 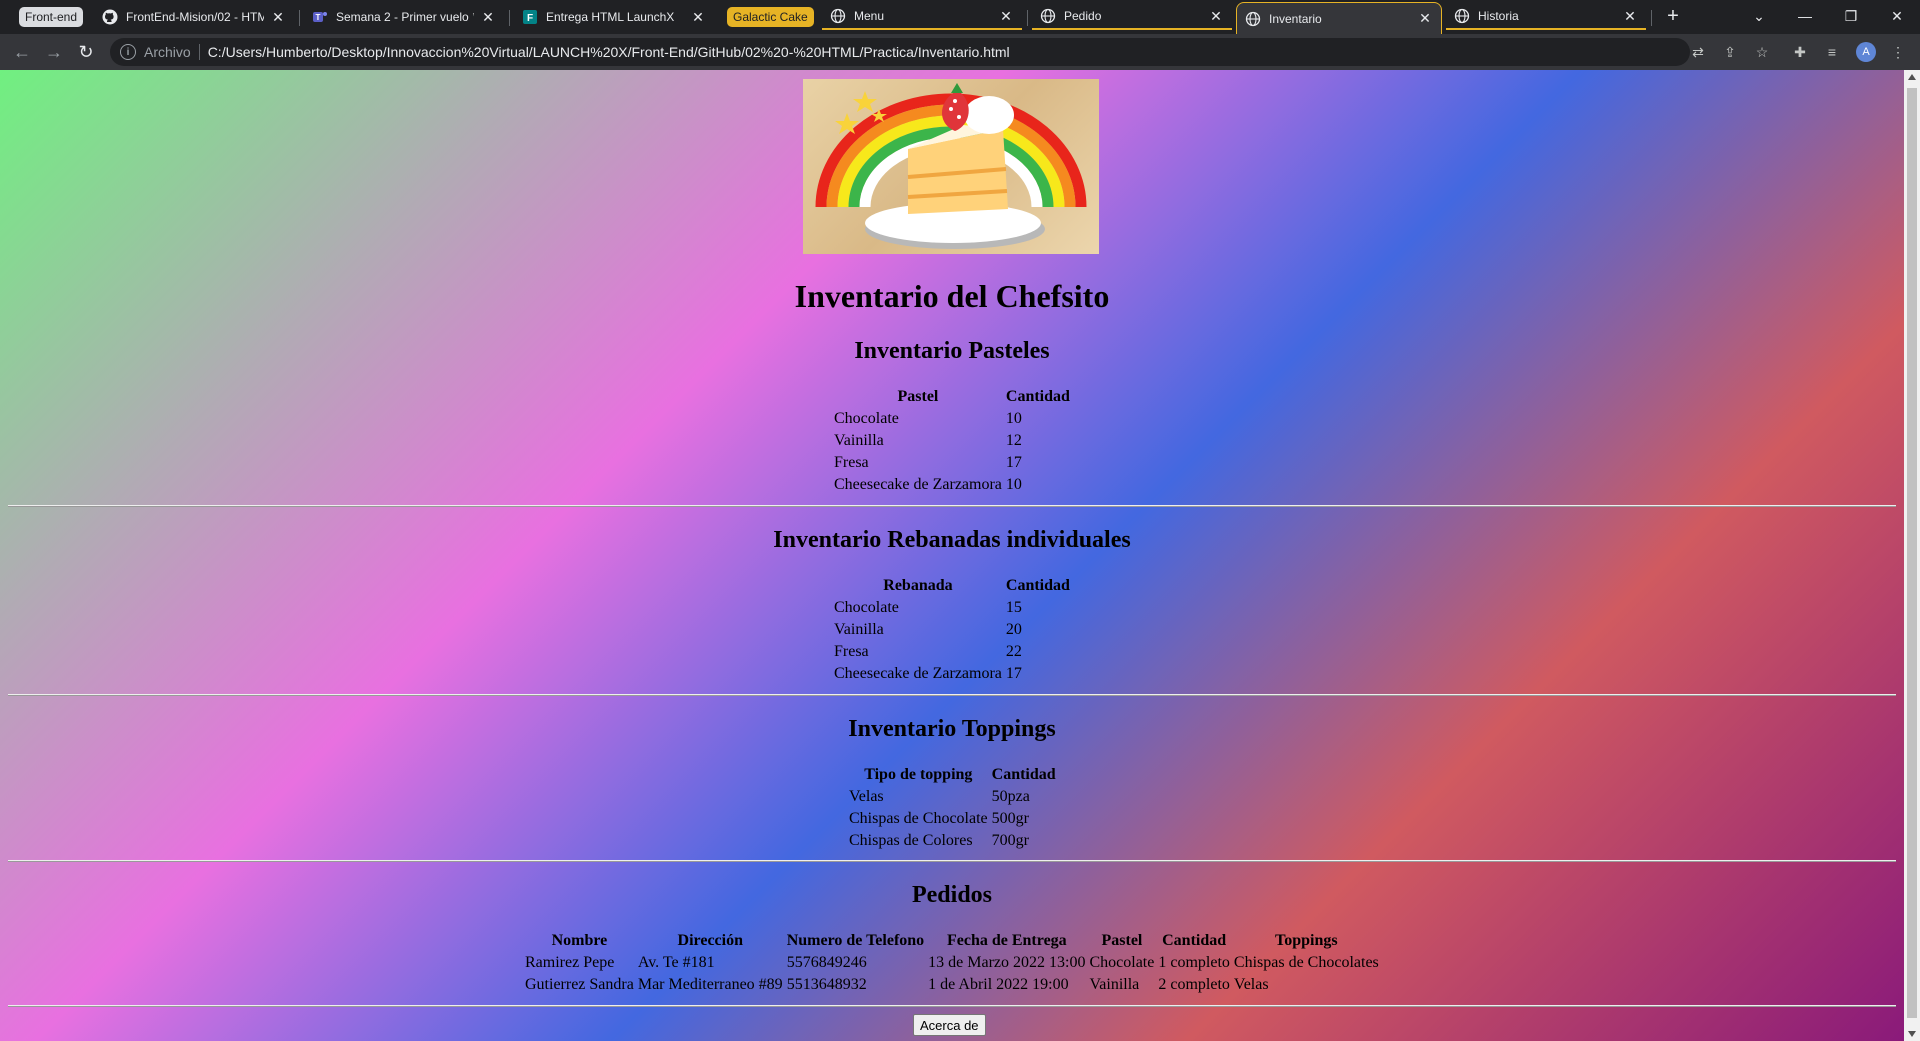 I want to click on table-cell: 20, so click(x=1013, y=629).